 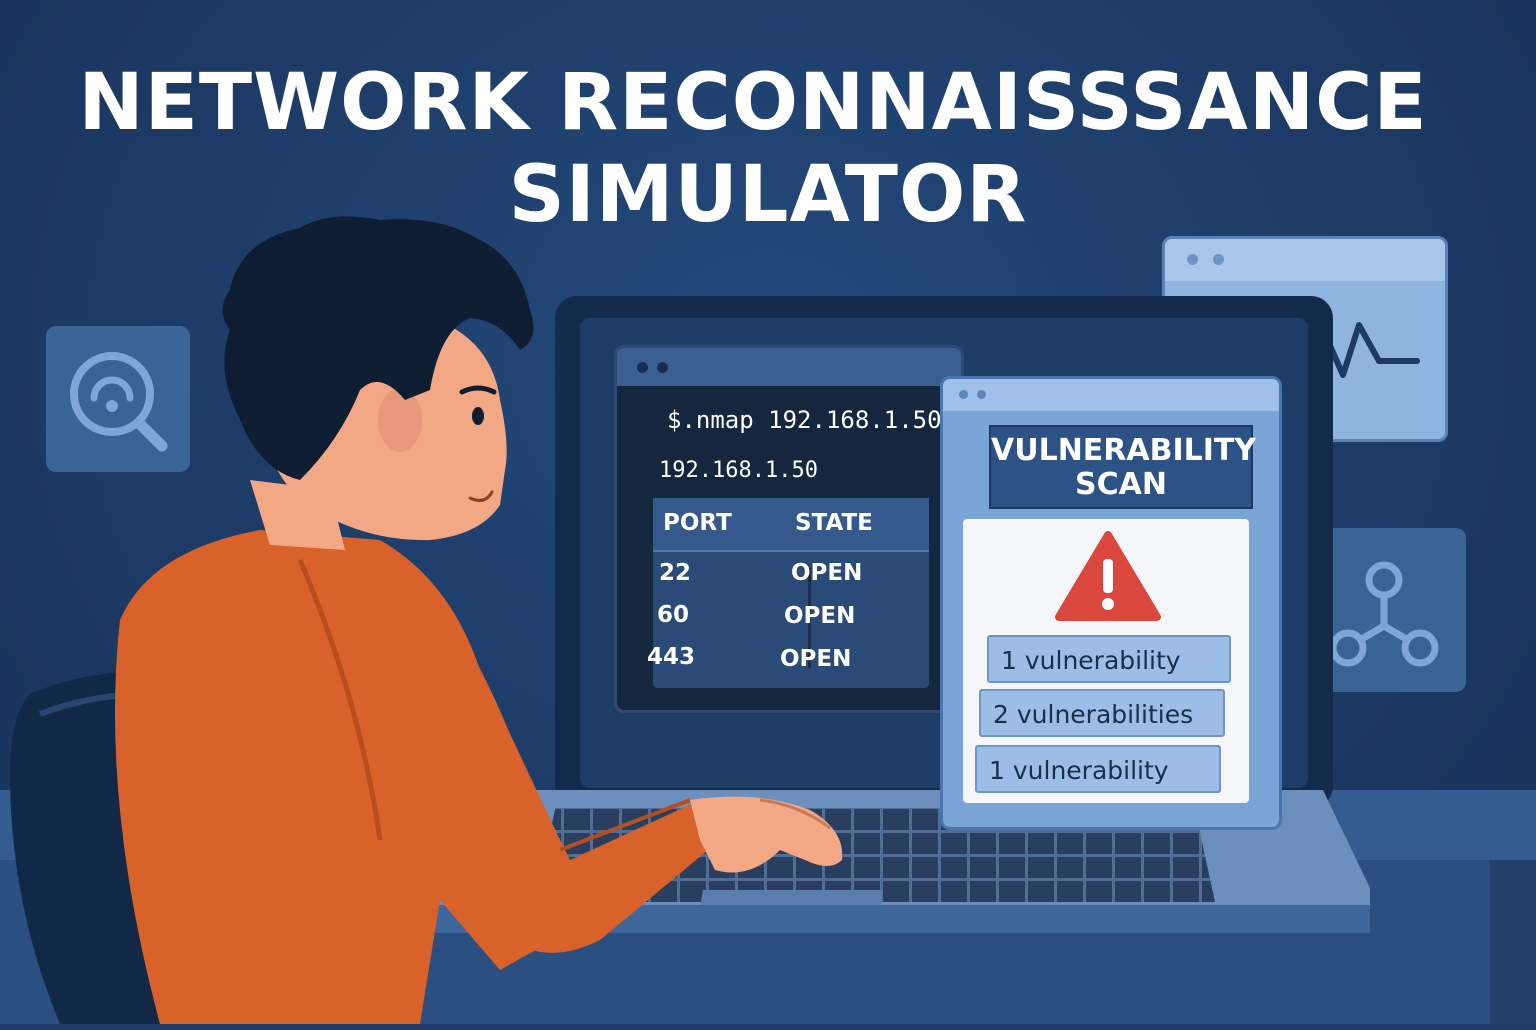 I want to click on warning-triangle-icon, so click(x=1108, y=576).